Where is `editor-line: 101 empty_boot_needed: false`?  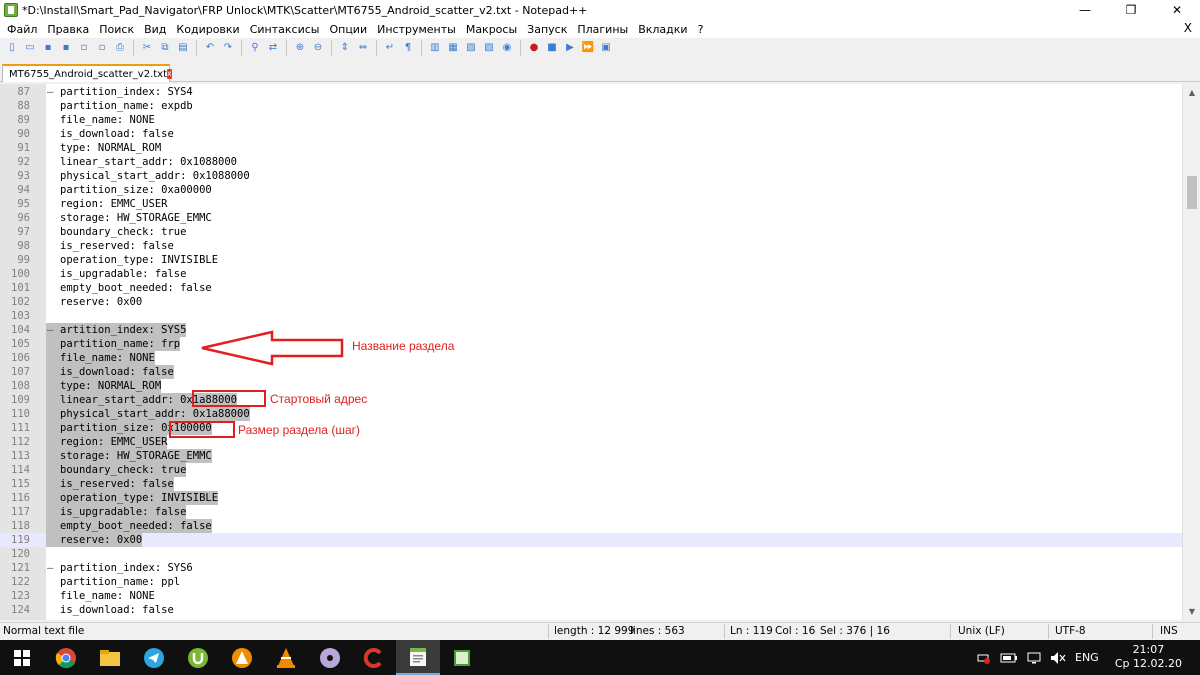
editor-line: 101 empty_boot_needed: false is located at coordinates (591, 288).